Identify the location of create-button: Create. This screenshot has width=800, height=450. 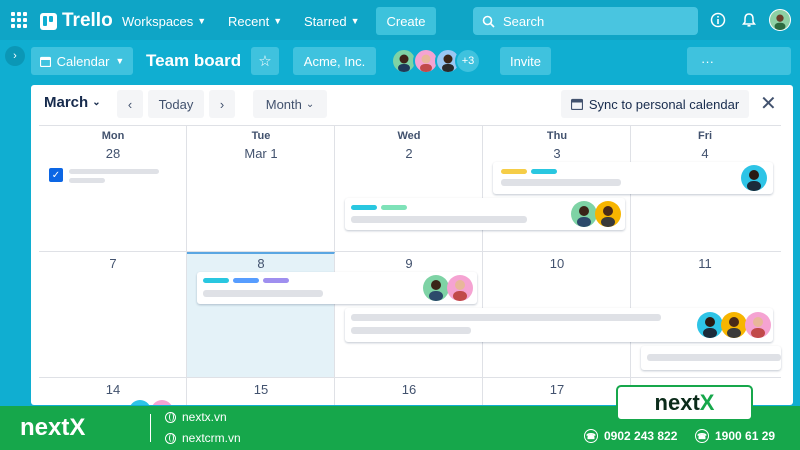
(406, 21).